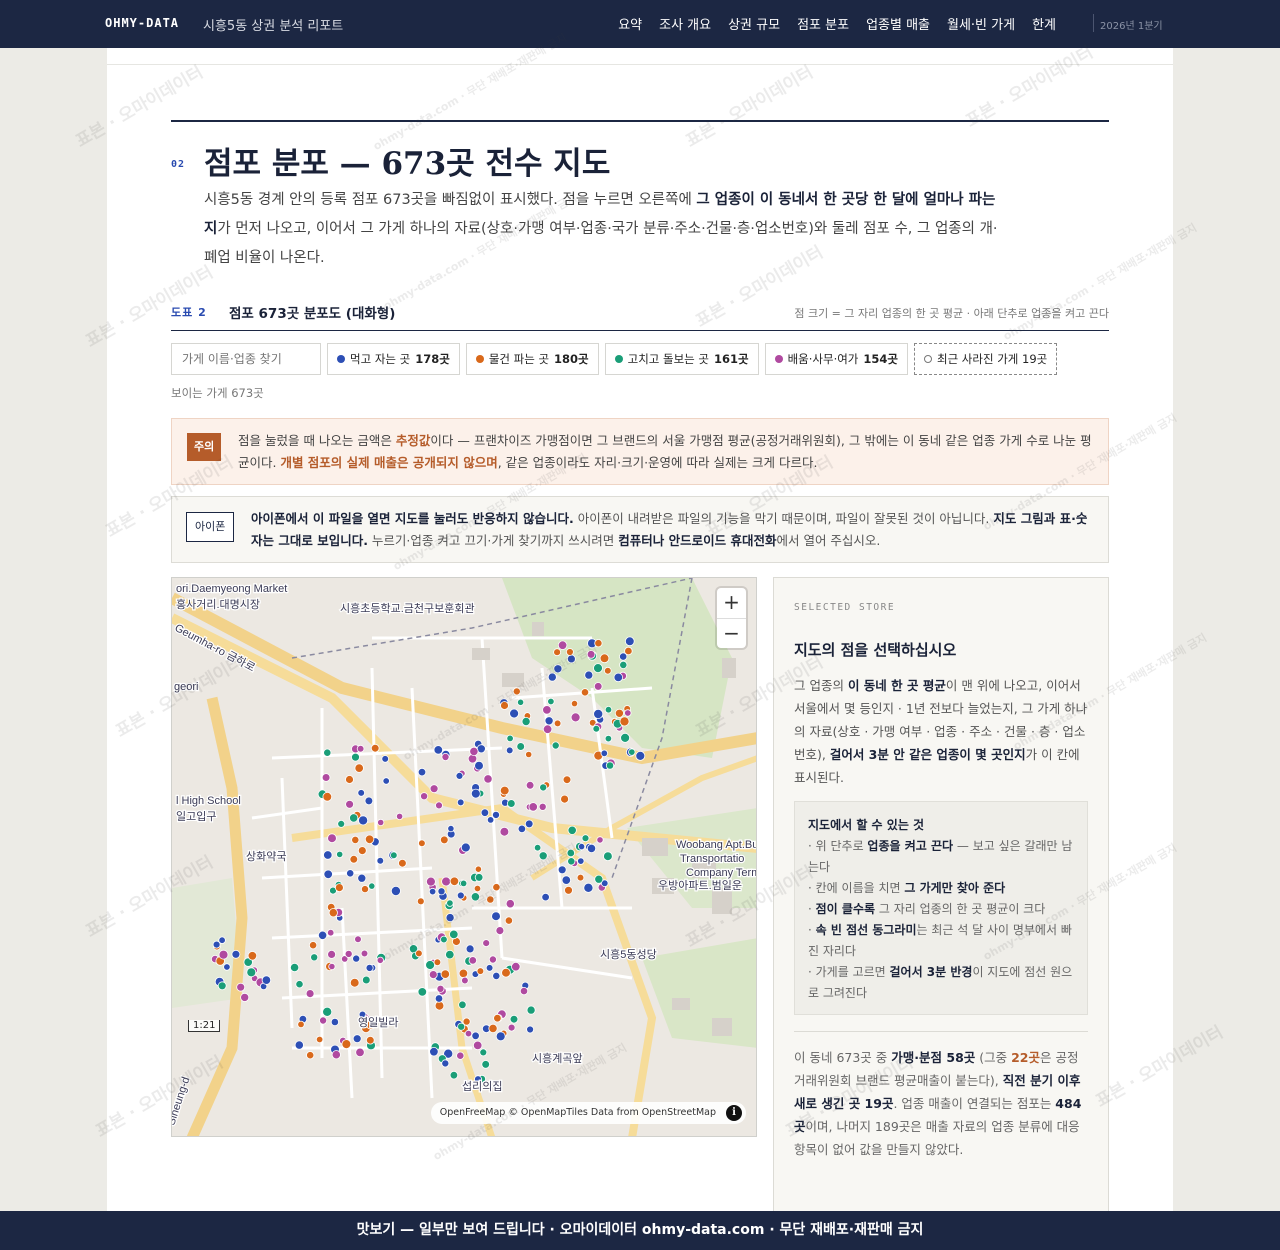 The width and height of the screenshot is (1280, 1250). Describe the element at coordinates (630, 23) in the screenshot. I see `nav-link-summary: 요약` at that location.